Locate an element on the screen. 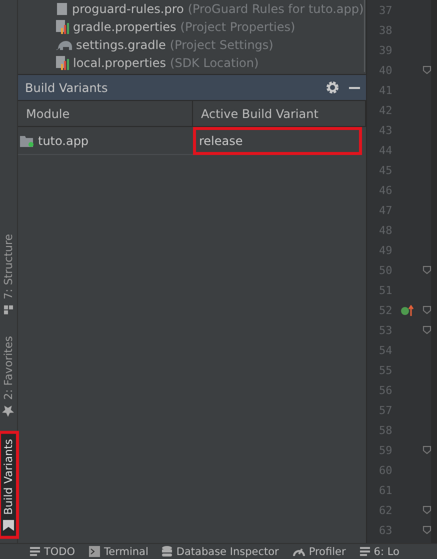 Image resolution: width=437 pixels, height=559 pixels. gauge-icon is located at coordinates (298, 551).